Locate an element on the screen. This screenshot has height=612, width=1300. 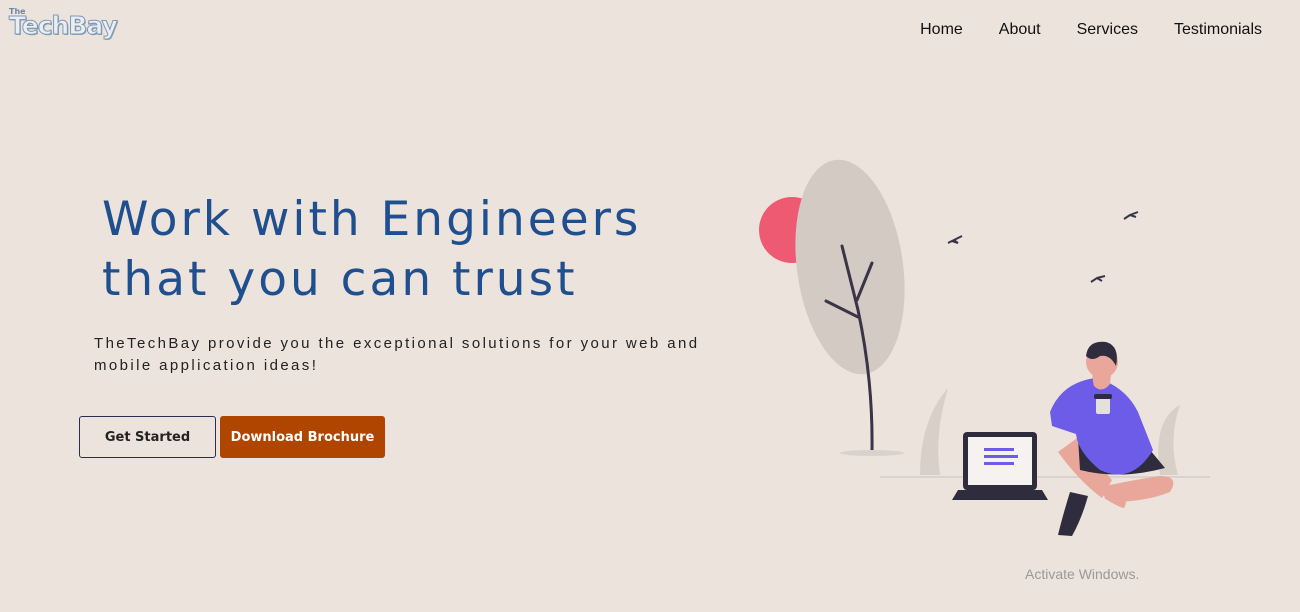
nav-about: About is located at coordinates (1020, 30).